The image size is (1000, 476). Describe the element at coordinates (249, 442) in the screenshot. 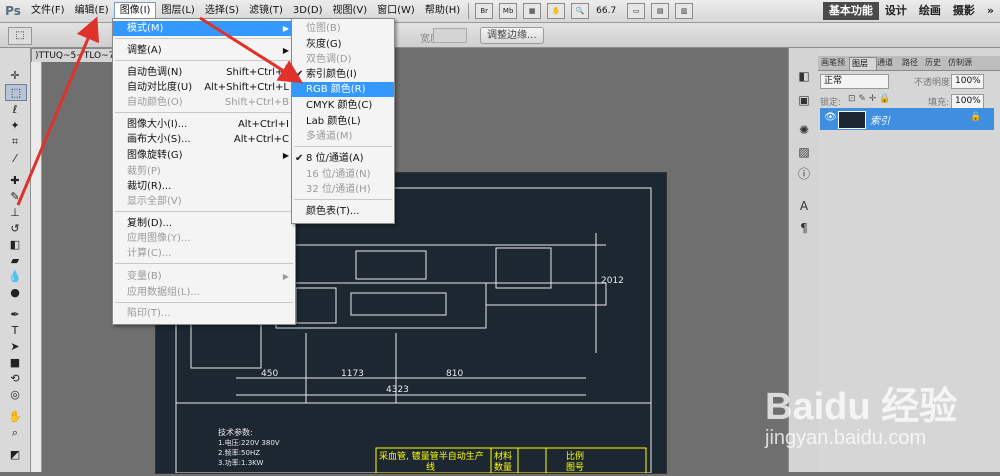

I see `note-line: 1.电压:220V 380V` at that location.